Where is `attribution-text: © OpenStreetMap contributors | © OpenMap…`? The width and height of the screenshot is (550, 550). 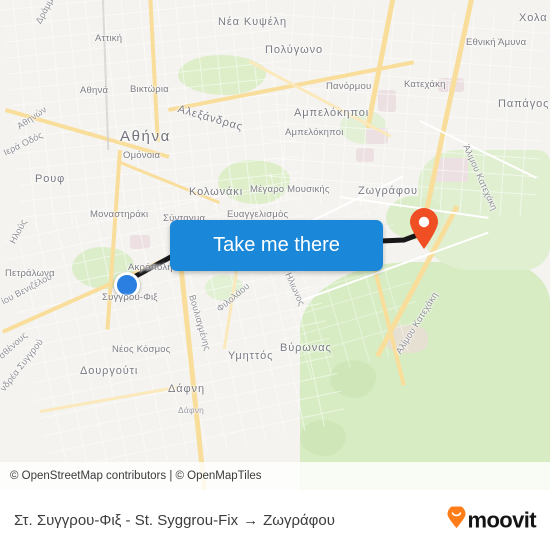
attribution-text: © OpenStreetMap contributors | © OpenMap… is located at coordinates (136, 476).